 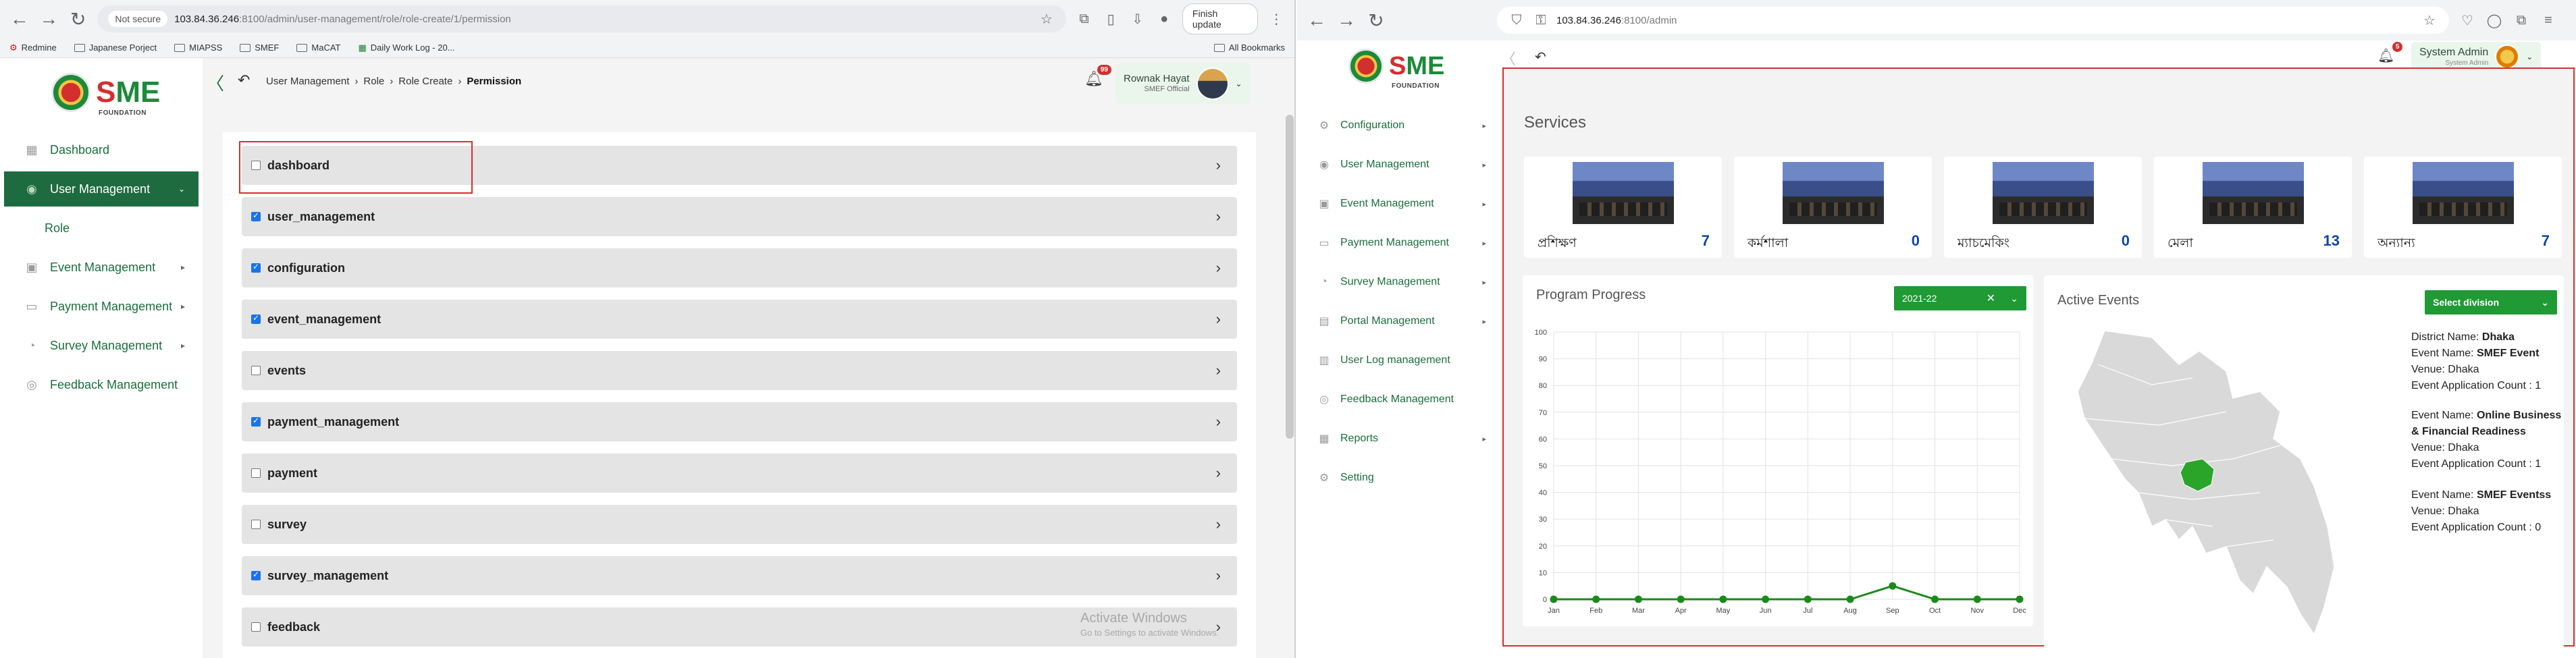 I want to click on sidebar-item-user-management: ◉ User Management ⌄, so click(x=102, y=189).